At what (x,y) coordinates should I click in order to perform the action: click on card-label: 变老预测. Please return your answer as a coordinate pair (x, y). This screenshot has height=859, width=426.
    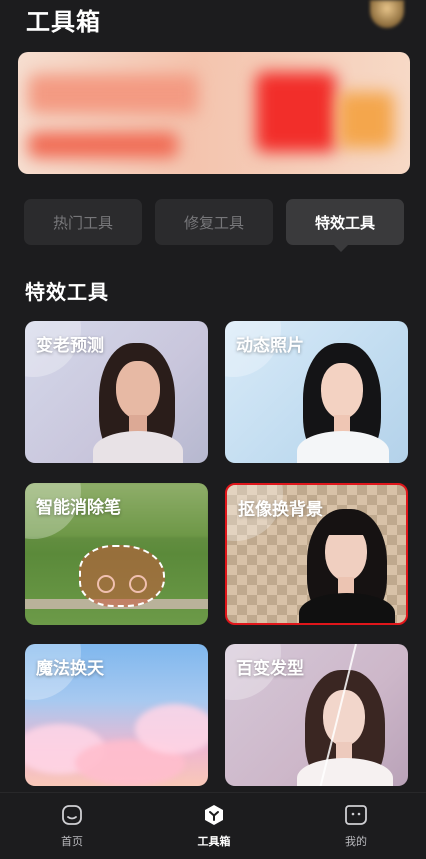
    Looking at the image, I should click on (70, 346).